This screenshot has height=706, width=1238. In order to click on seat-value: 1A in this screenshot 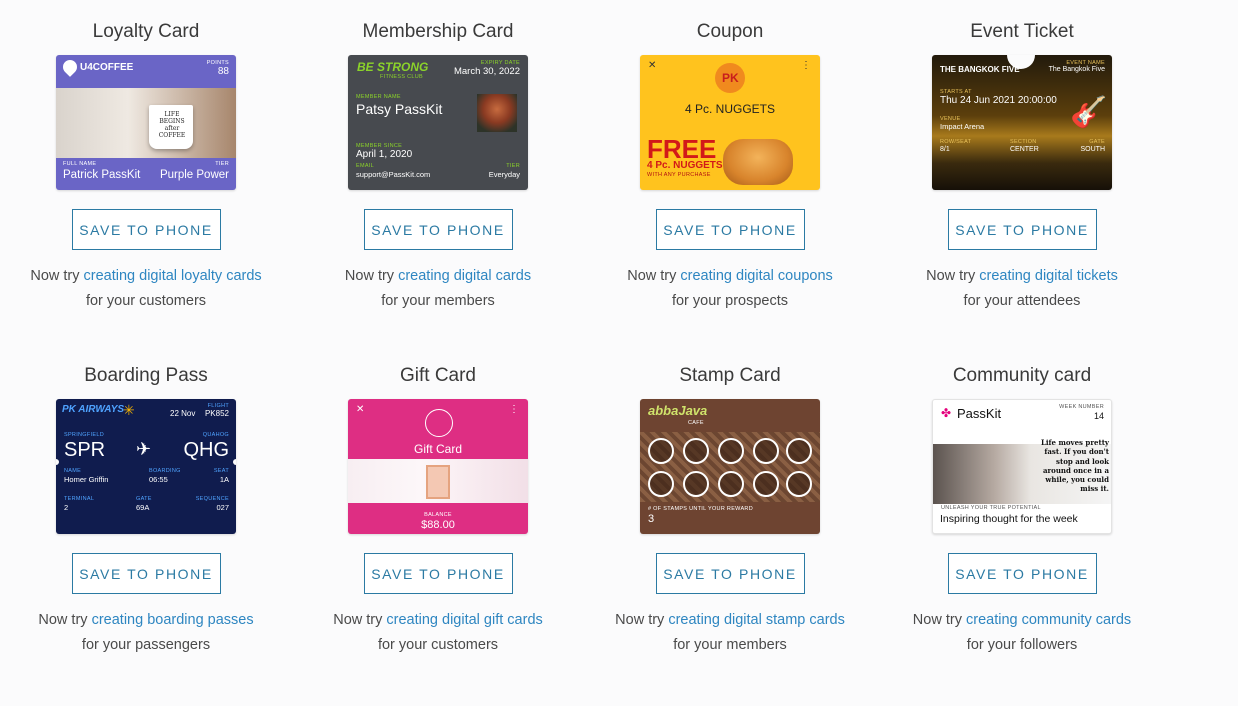, I will do `click(224, 479)`.